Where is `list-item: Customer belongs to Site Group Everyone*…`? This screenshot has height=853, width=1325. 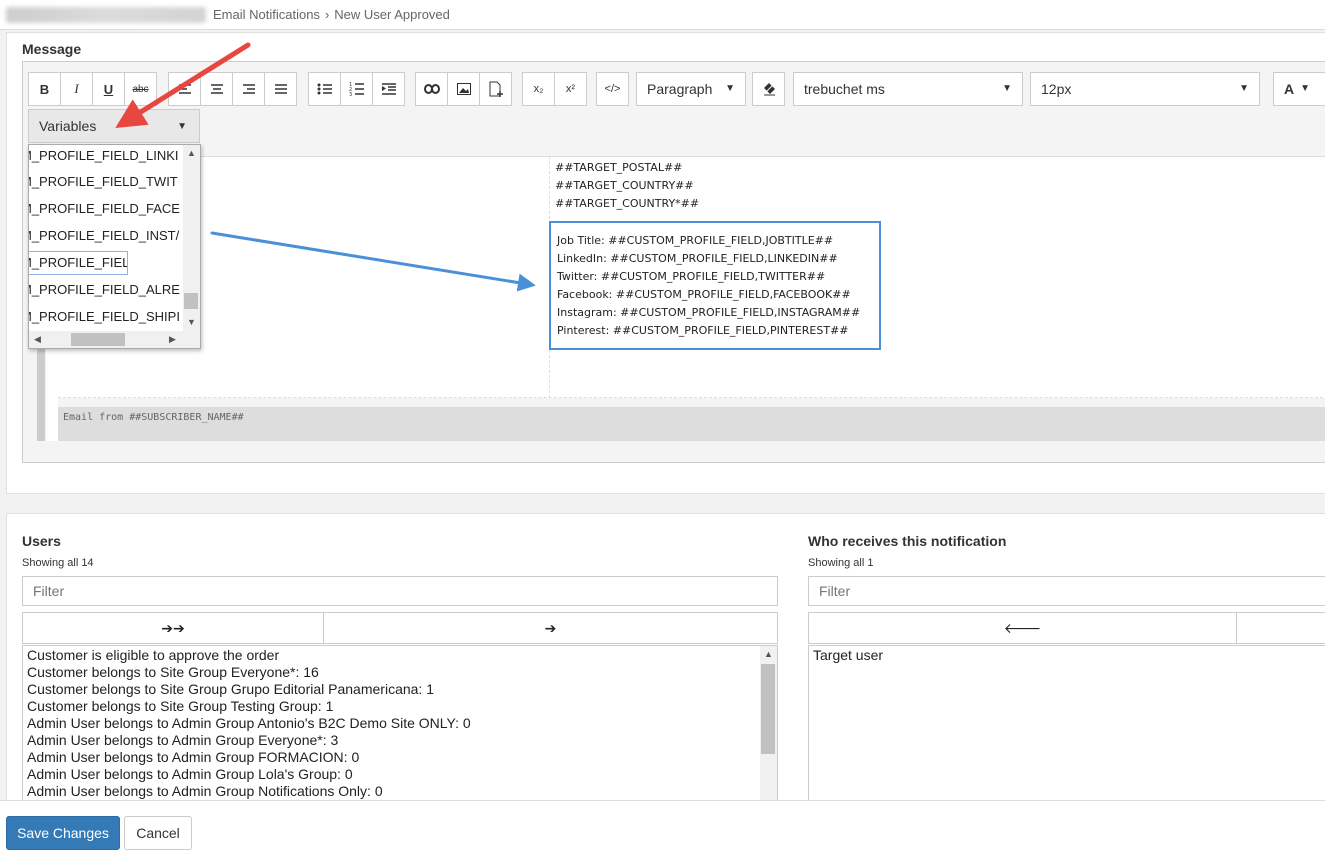
list-item: Customer belongs to Site Group Everyone*… is located at coordinates (173, 672).